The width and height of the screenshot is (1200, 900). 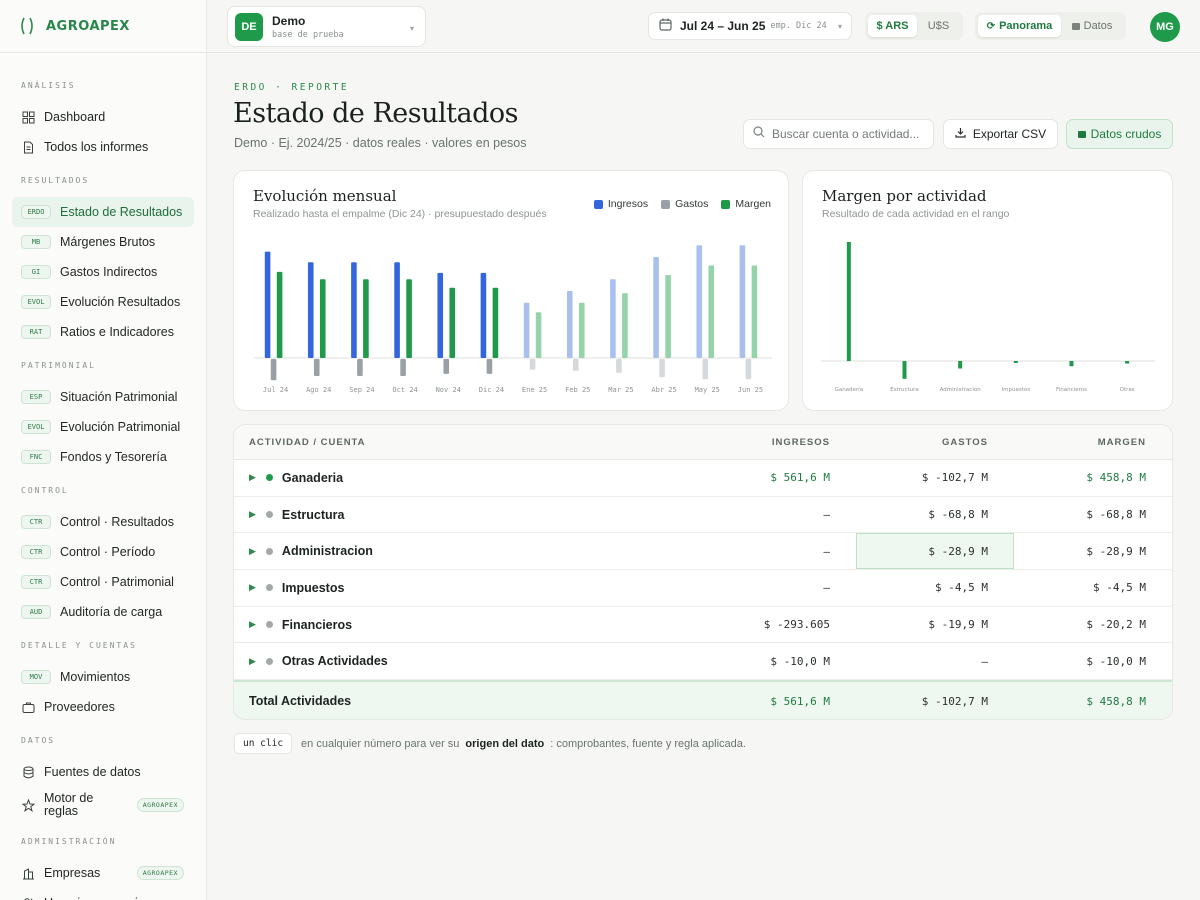 What do you see at coordinates (97, 612) in the screenshot?
I see `sidebar-item-auditoria-de-carga: AUD Auditoría de carga` at bounding box center [97, 612].